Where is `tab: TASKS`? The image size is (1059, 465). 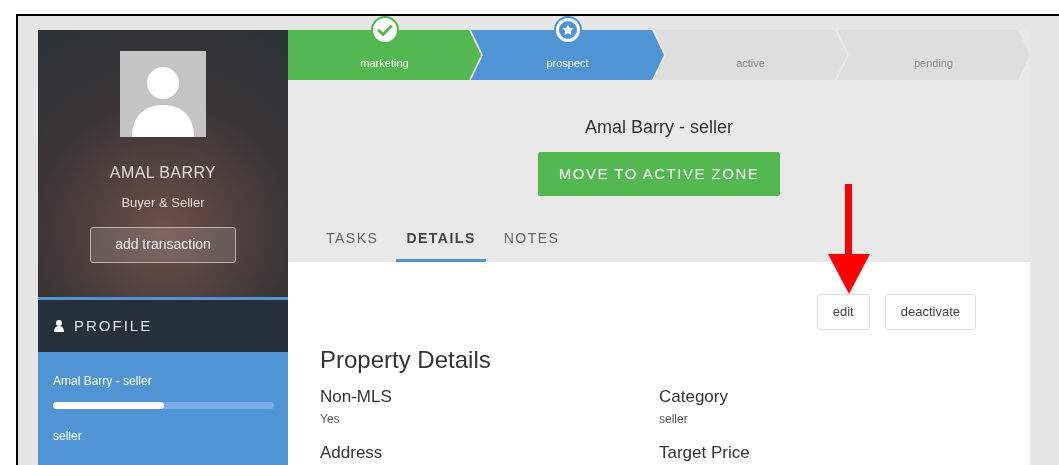
tab: TASKS is located at coordinates (352, 240).